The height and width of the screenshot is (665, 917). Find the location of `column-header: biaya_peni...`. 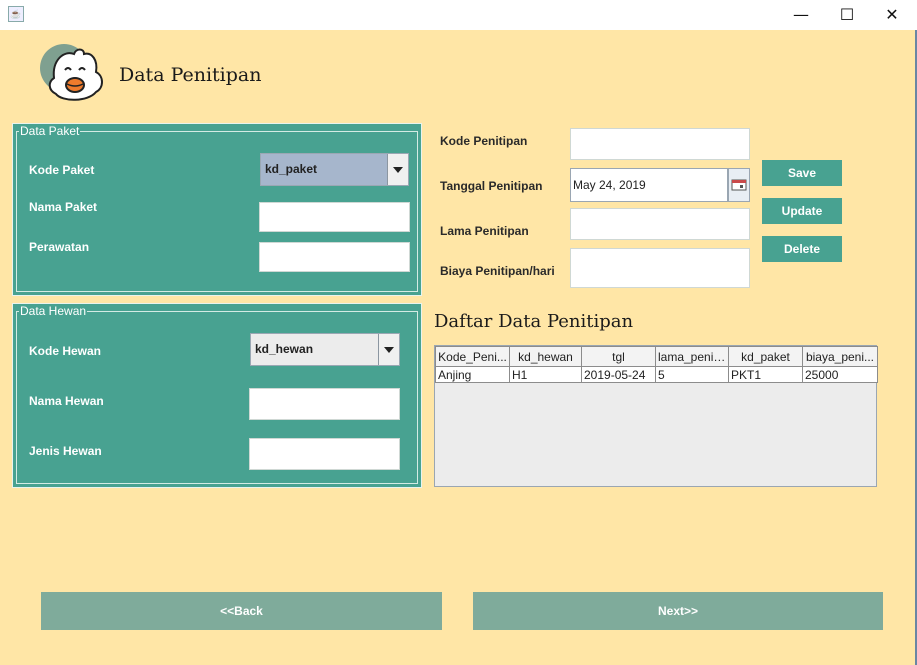

column-header: biaya_peni... is located at coordinates (840, 356).